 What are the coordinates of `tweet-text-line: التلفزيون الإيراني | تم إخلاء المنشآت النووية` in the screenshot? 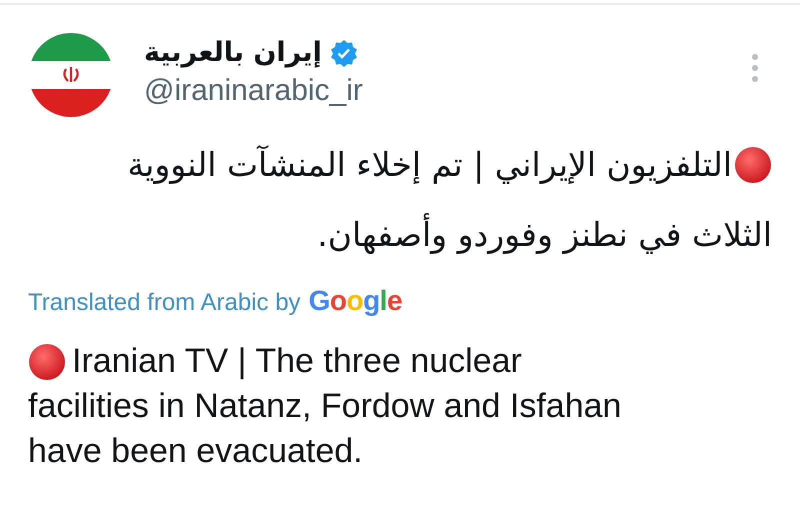 It's located at (429, 165).